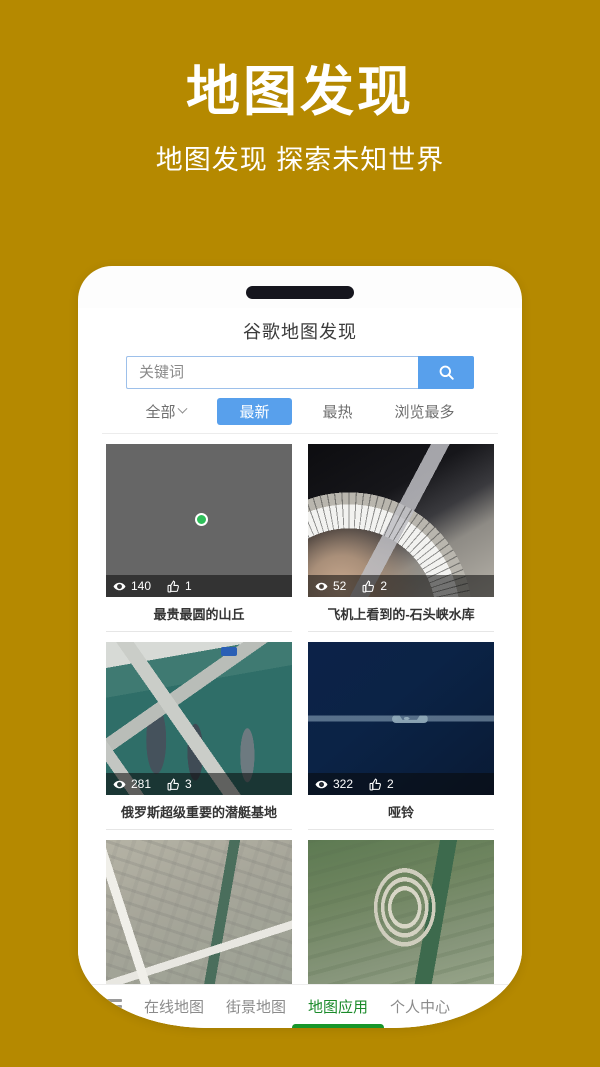  What do you see at coordinates (300, 411) in the screenshot?
I see `filter-tabs: 全部 最新 最热 浏览最多` at bounding box center [300, 411].